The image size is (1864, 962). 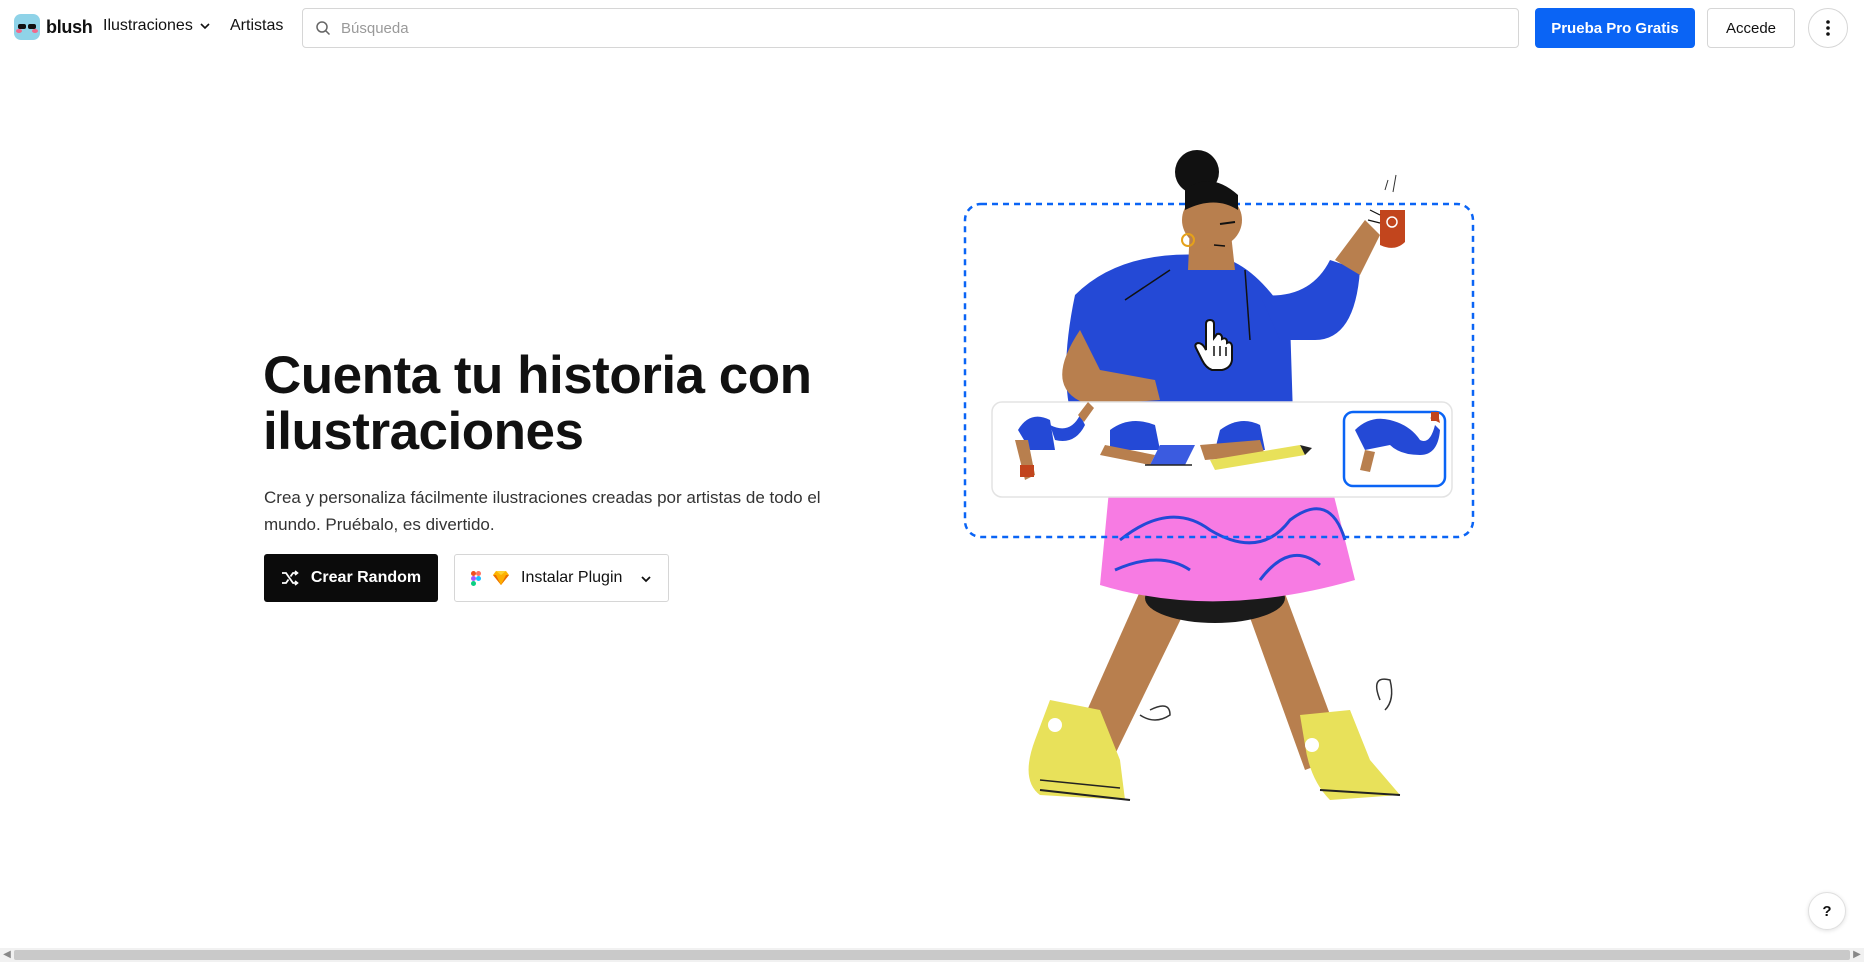 I want to click on create-random-label: Crear Random, so click(x=366, y=577).